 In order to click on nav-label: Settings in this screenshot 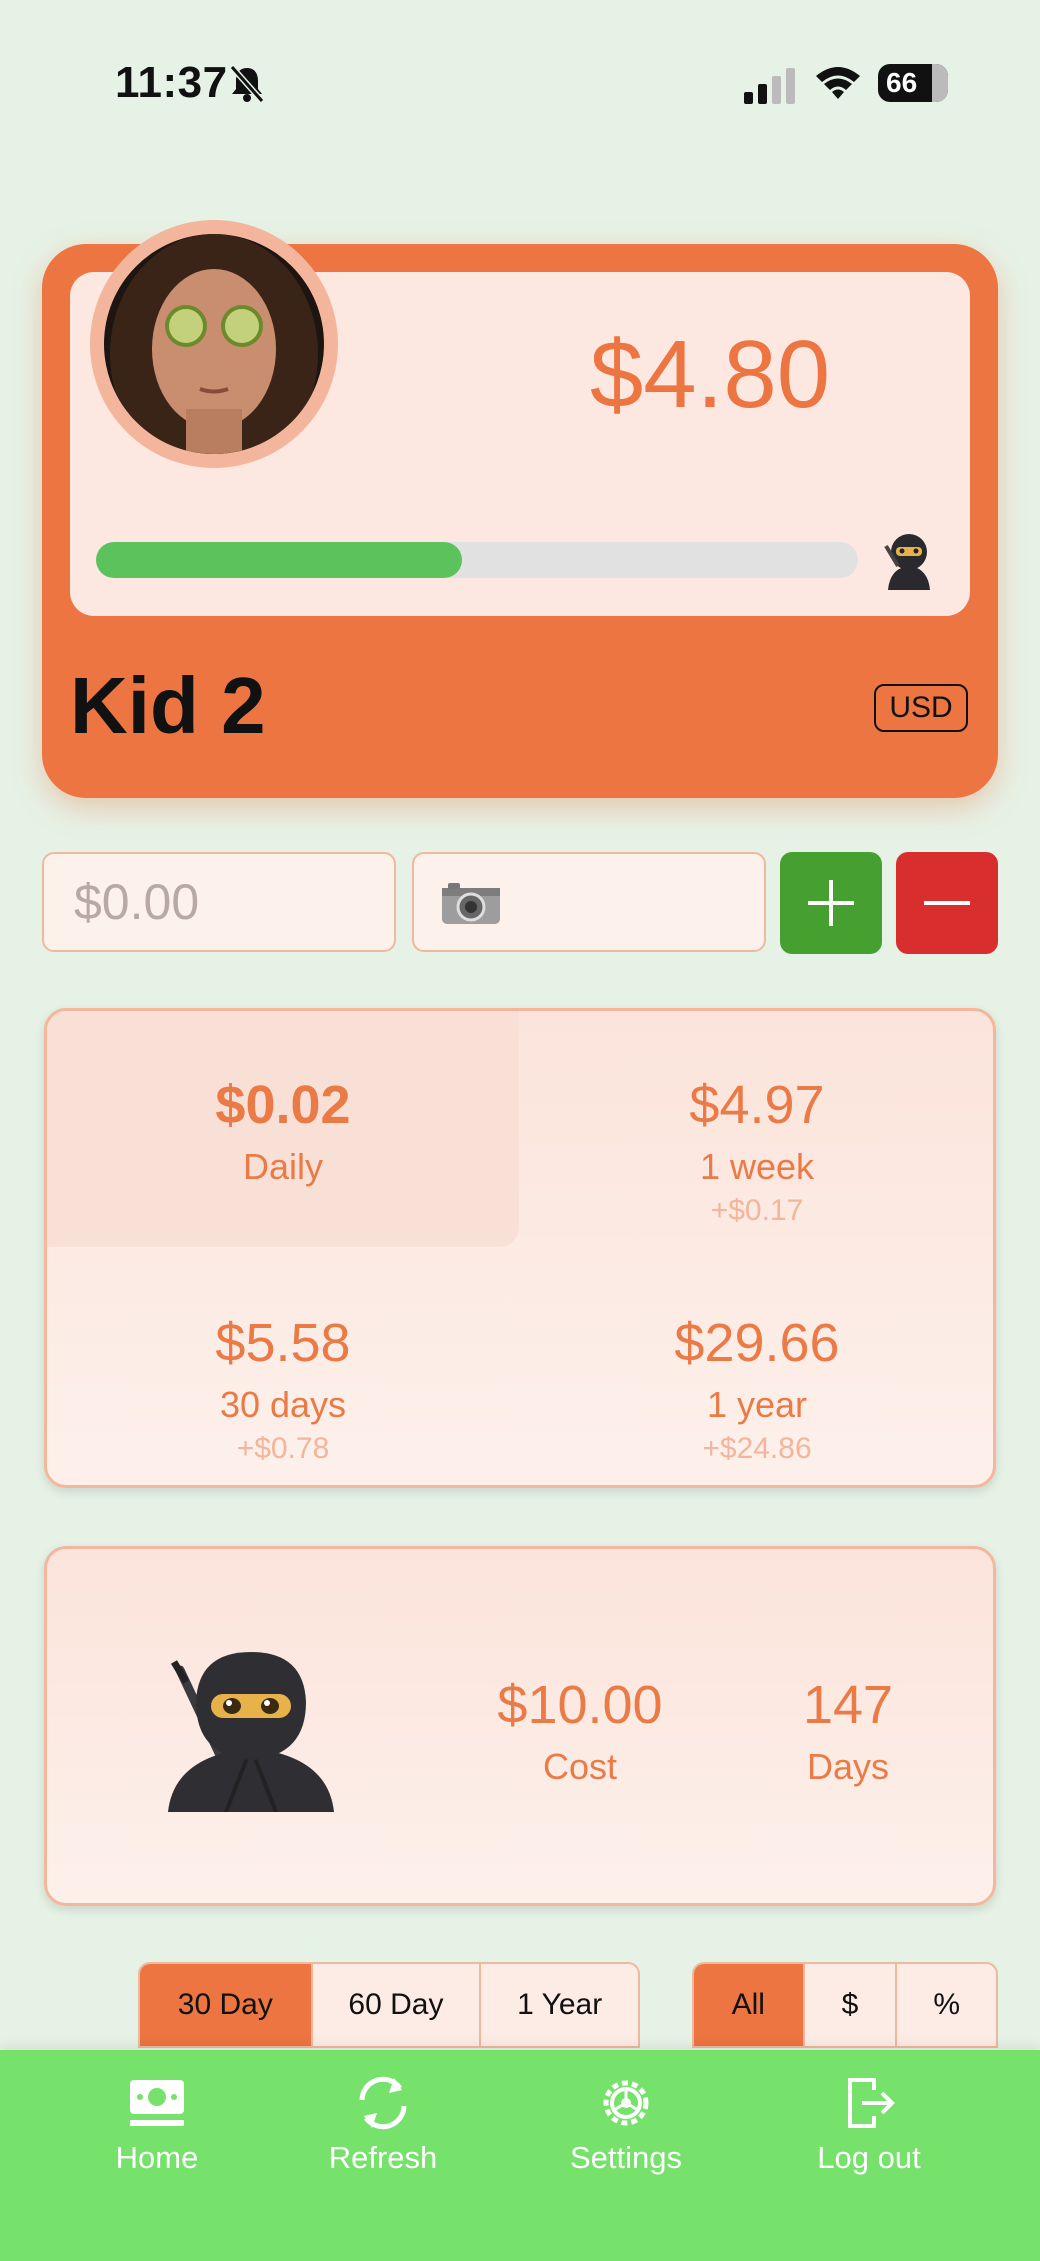, I will do `click(625, 2157)`.